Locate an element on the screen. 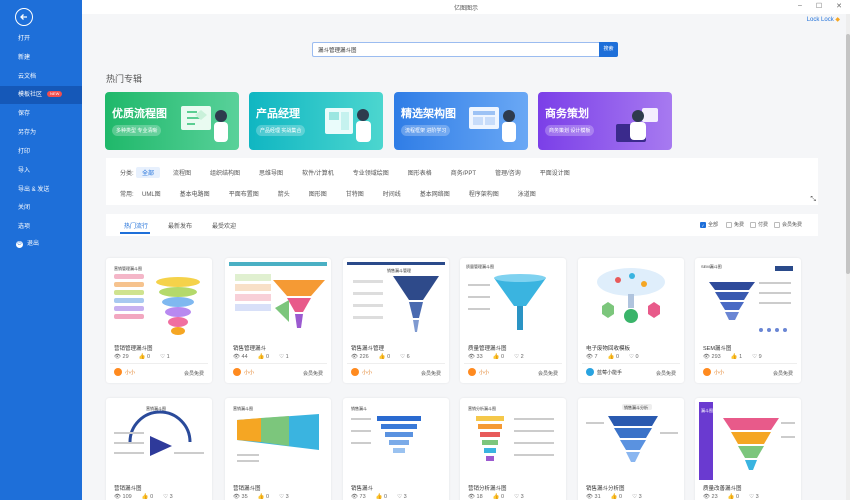 Image resolution: width=850 pixels, height=500 pixels. template-card: 电子废物回收模板 👁 7 👍 0 ♡ 0 蓝莓小能手 会员免费 is located at coordinates (631, 320).